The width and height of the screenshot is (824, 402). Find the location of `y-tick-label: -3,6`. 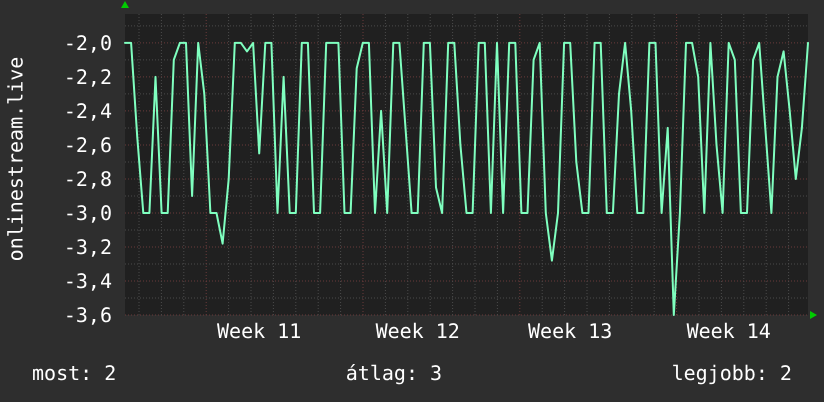

y-tick-label: -3,6 is located at coordinates (88, 315).